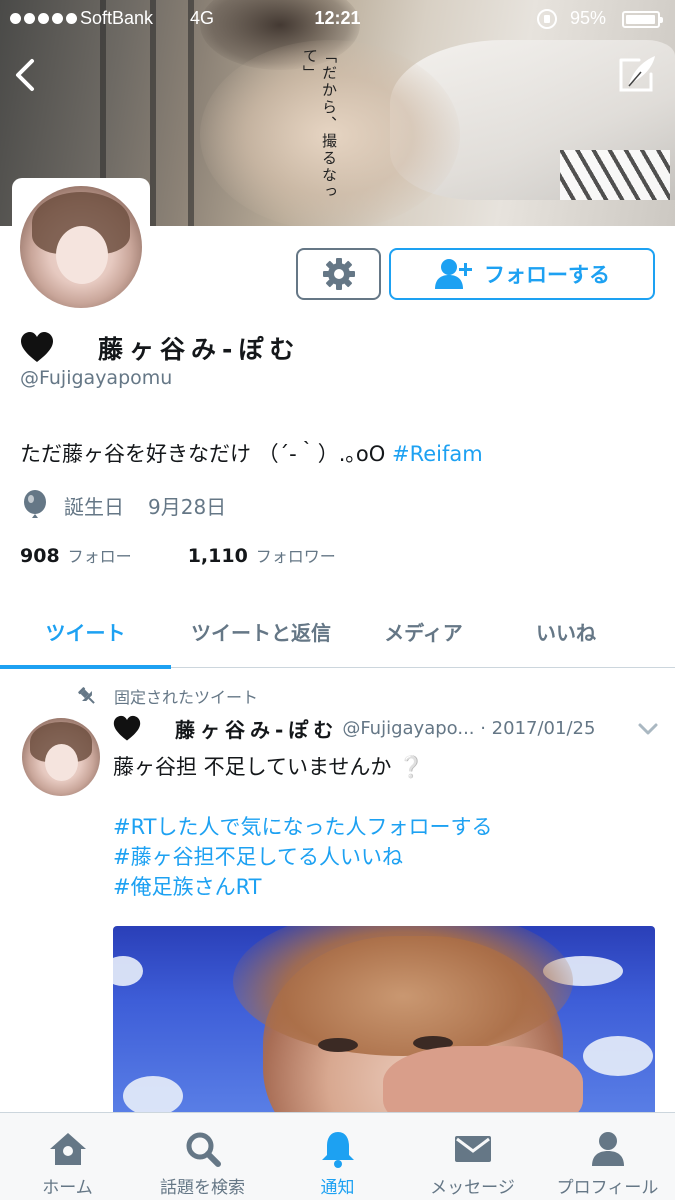 The width and height of the screenshot is (675, 1200). Describe the element at coordinates (588, 18) in the screenshot. I see `battery-percent: 95%` at that location.